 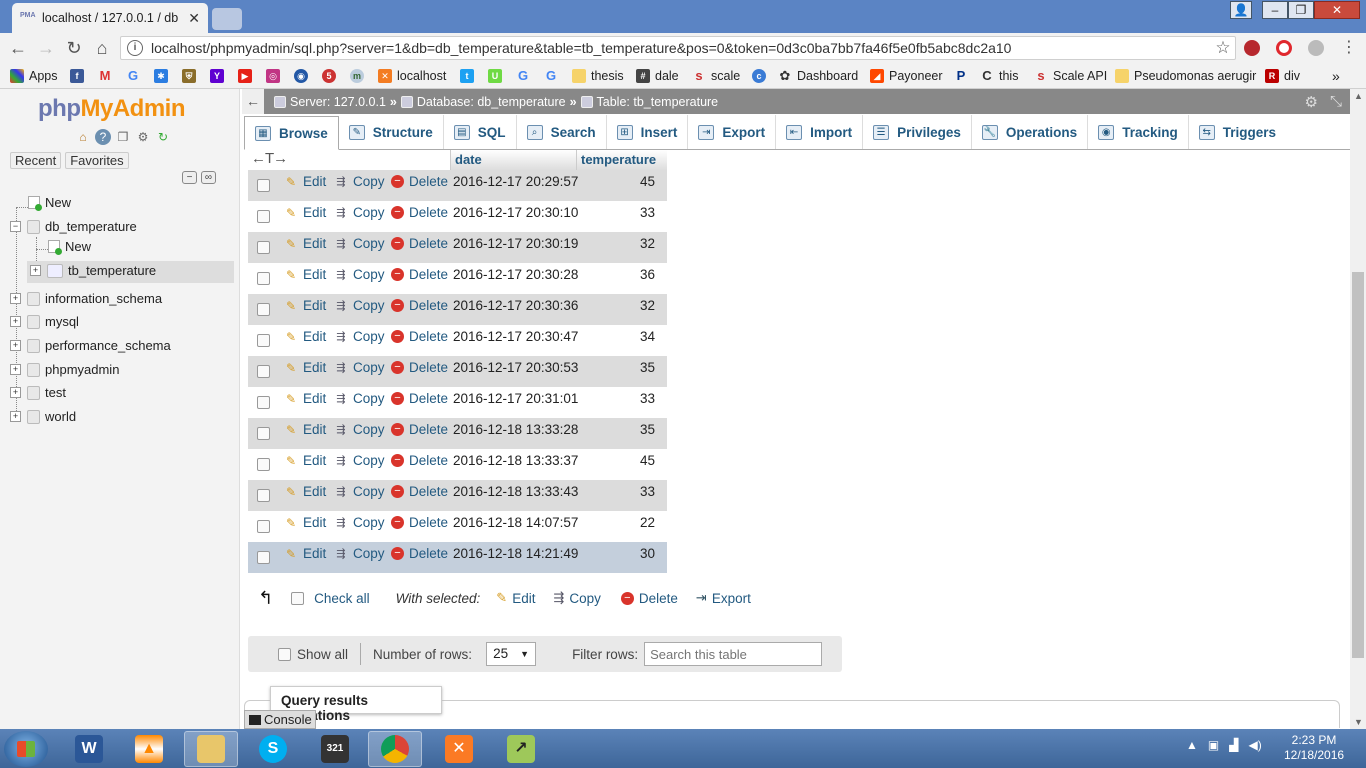 I want to click on table-row: ✎ Edit ⇶ Copy − Delete 2016-12-17 20:30:53 35, so click(x=457, y=371).